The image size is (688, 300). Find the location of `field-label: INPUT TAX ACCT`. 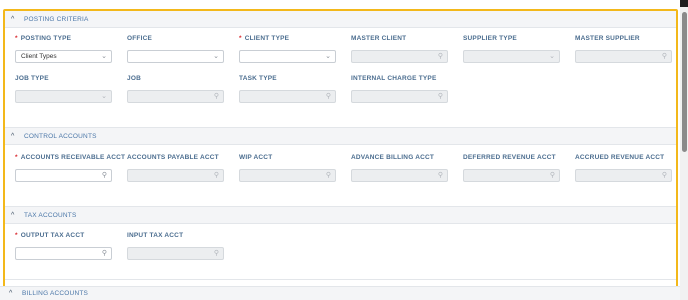

field-label: INPUT TAX ACCT is located at coordinates (155, 235).